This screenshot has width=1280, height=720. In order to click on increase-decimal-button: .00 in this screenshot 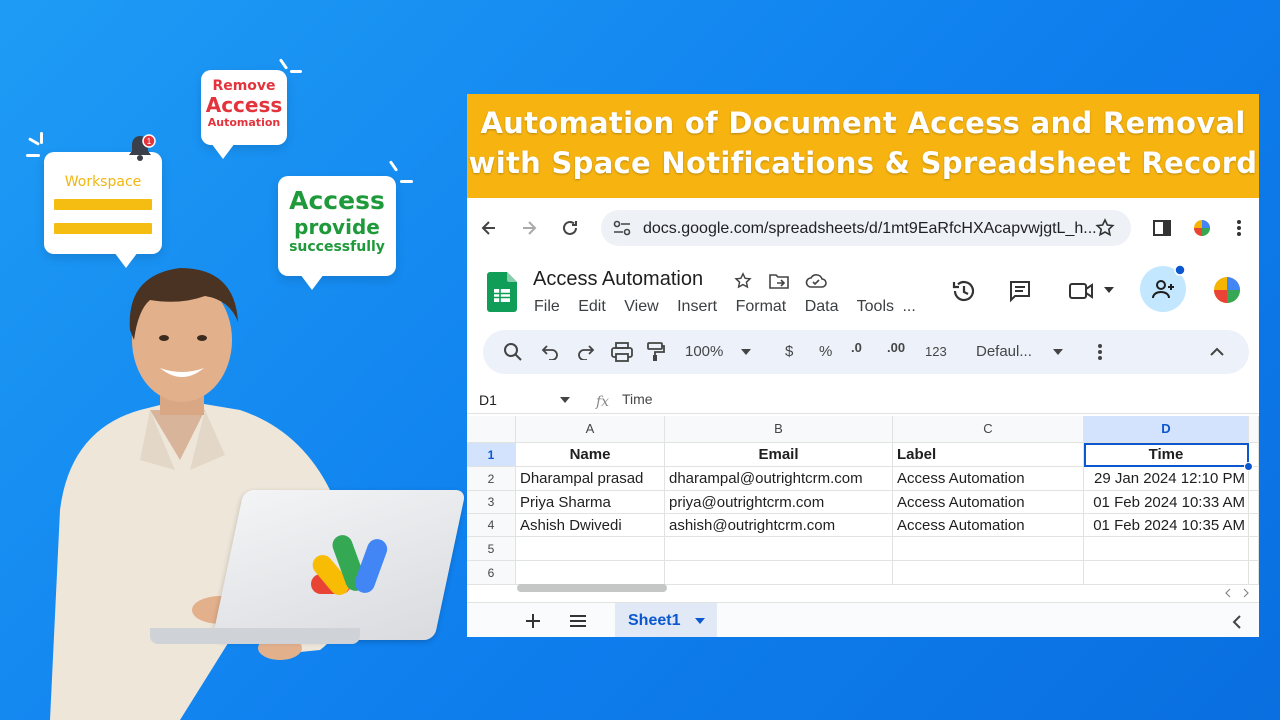, I will do `click(896, 347)`.